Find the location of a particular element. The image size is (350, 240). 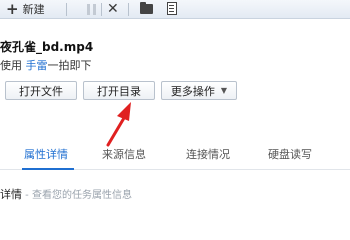

subtitle-prefix: 使用 is located at coordinates (13, 65).